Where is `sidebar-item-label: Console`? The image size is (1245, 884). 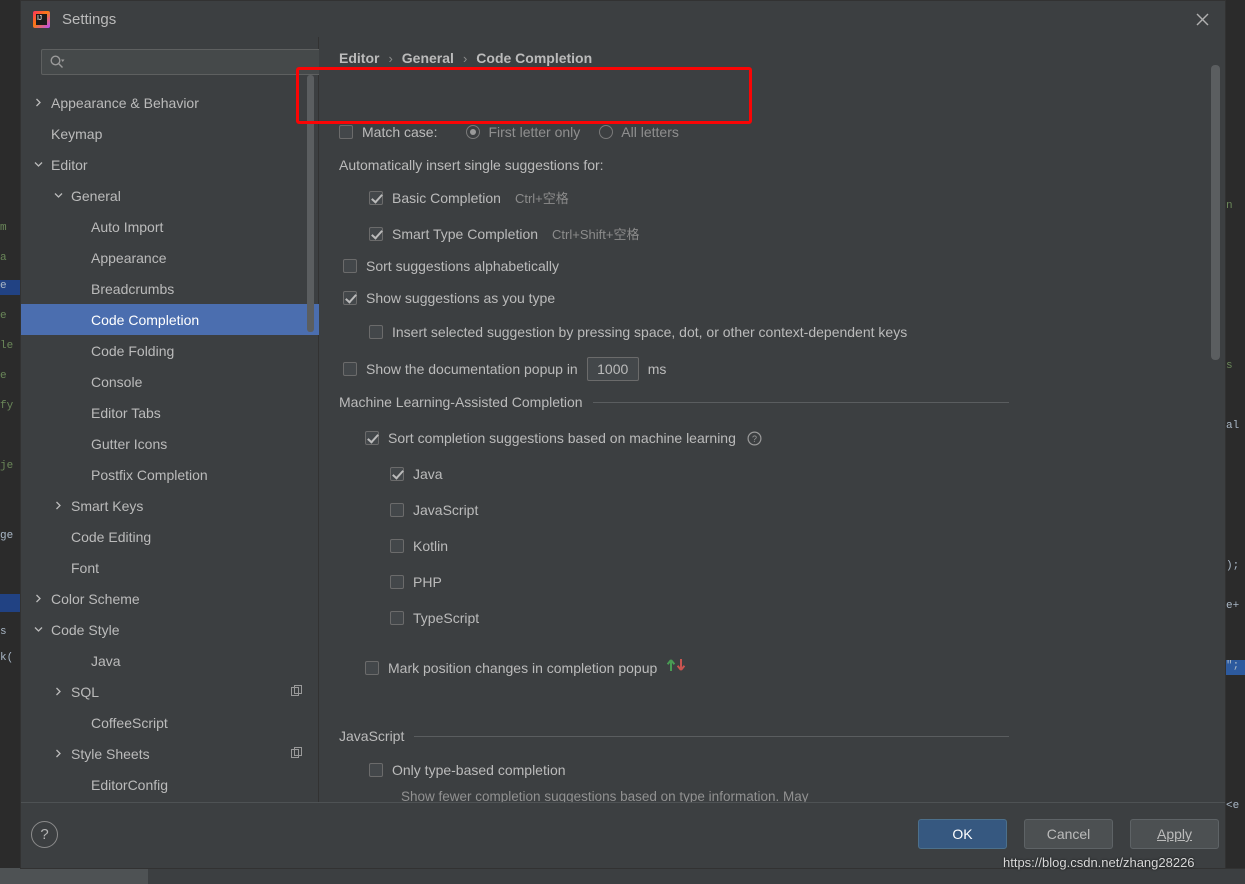 sidebar-item-label: Console is located at coordinates (117, 381).